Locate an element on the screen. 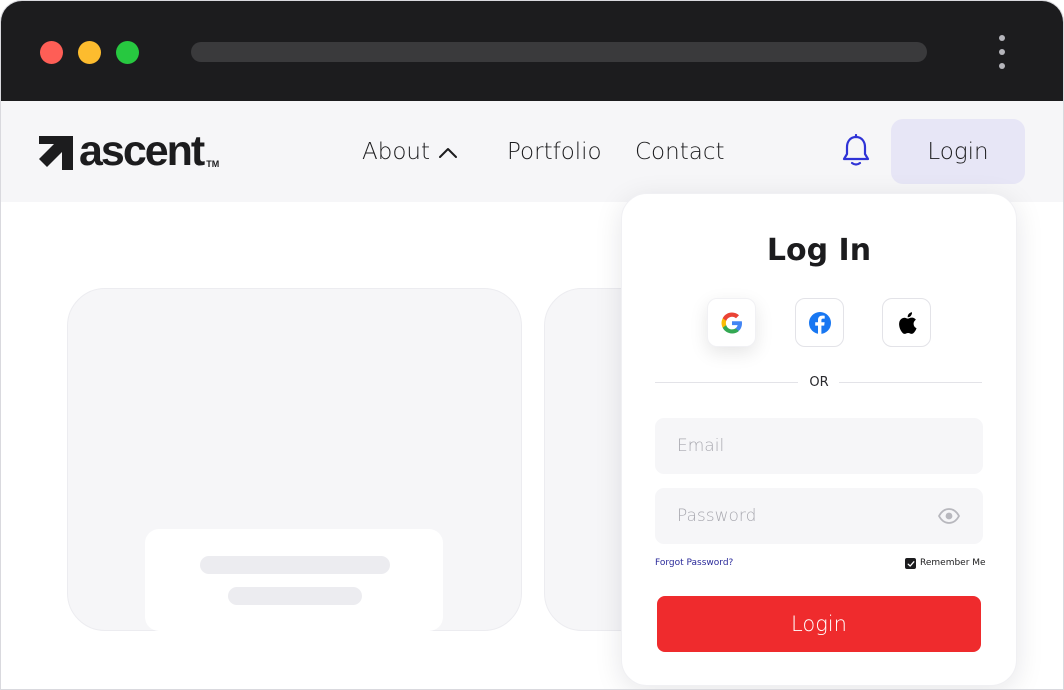 The width and height of the screenshot is (1064, 690). password-field-container is located at coordinates (819, 516).